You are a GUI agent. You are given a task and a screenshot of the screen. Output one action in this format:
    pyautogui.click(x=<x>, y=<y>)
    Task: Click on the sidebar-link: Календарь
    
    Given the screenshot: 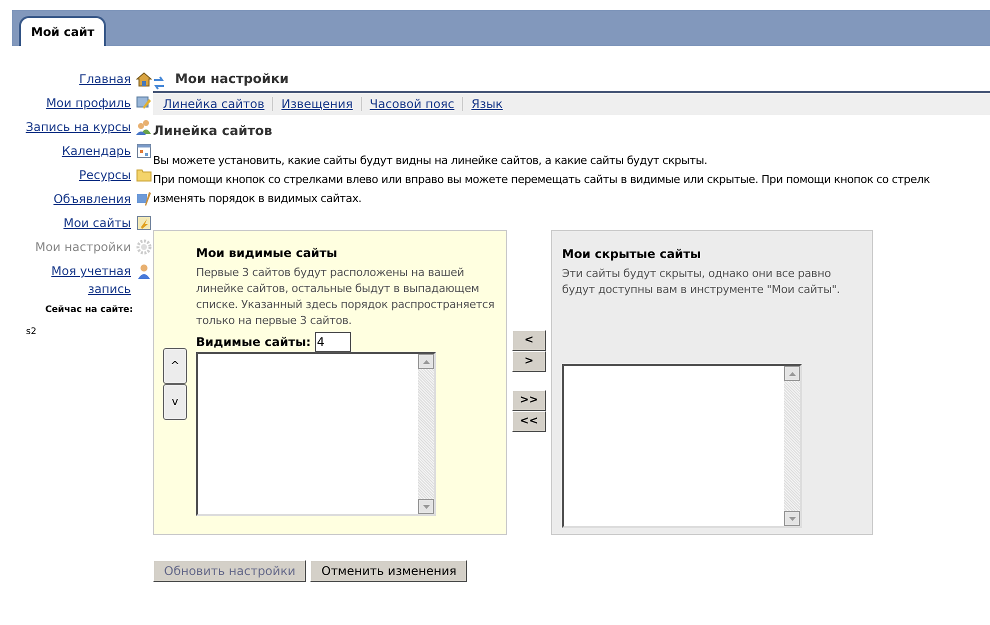 What is the action you would take?
    pyautogui.click(x=76, y=151)
    